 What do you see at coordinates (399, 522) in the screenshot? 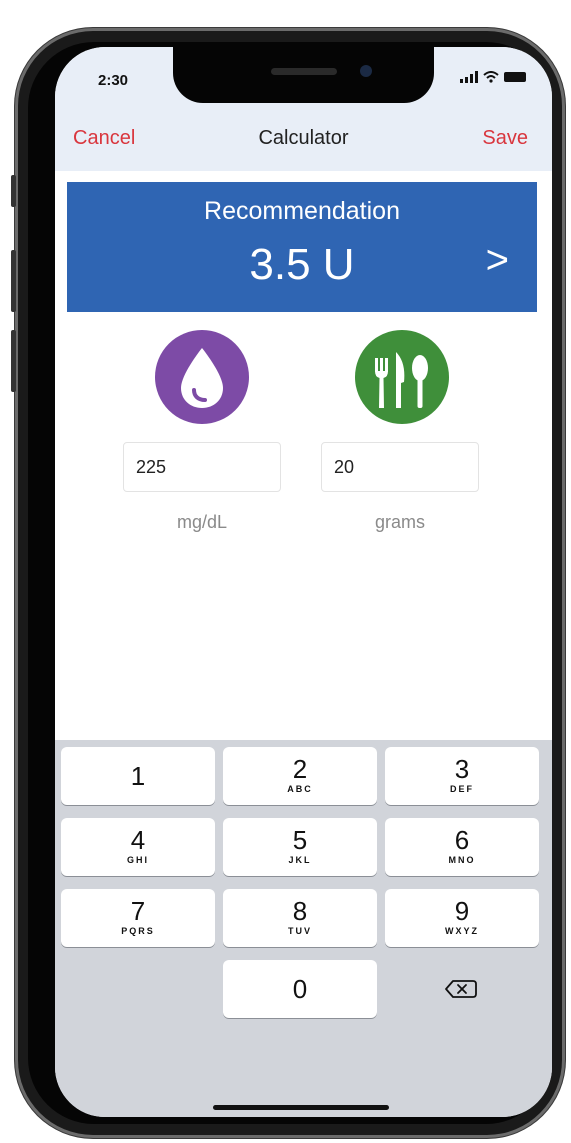
I see `carbs-unit-label: grams` at bounding box center [399, 522].